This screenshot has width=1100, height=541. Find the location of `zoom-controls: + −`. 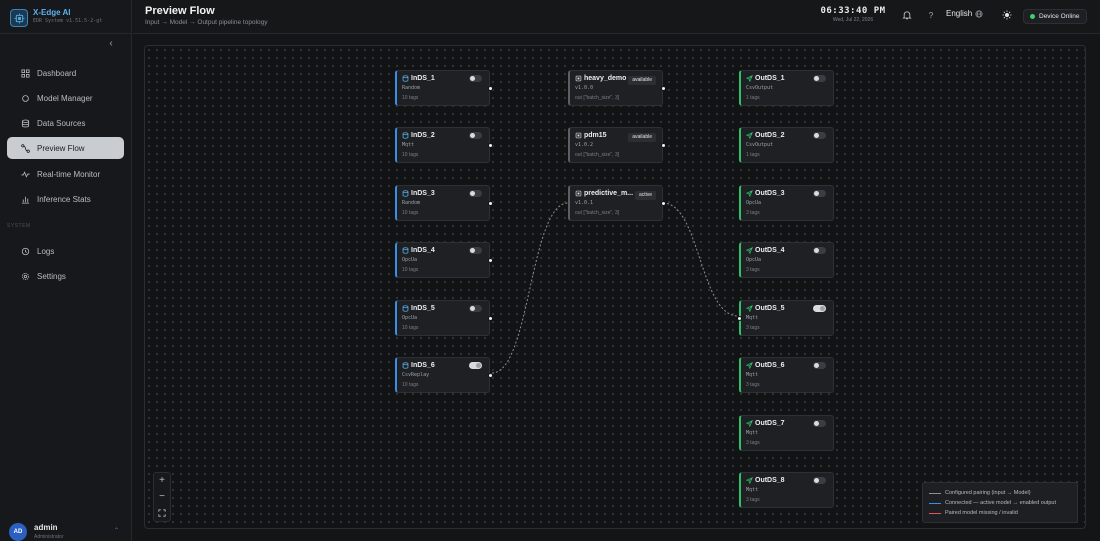

zoom-controls: + − is located at coordinates (162, 497).